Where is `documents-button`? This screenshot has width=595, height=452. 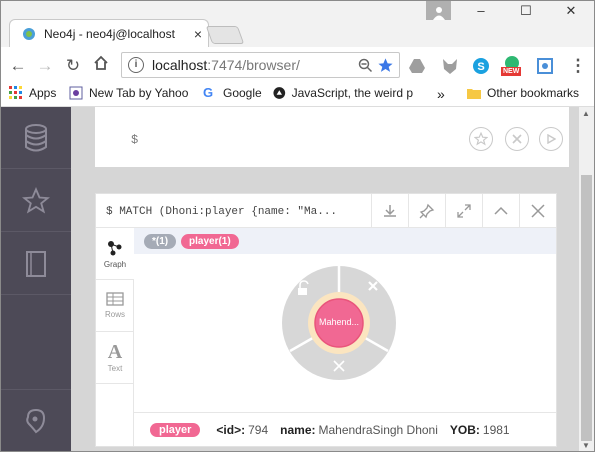 documents-button is located at coordinates (36, 264).